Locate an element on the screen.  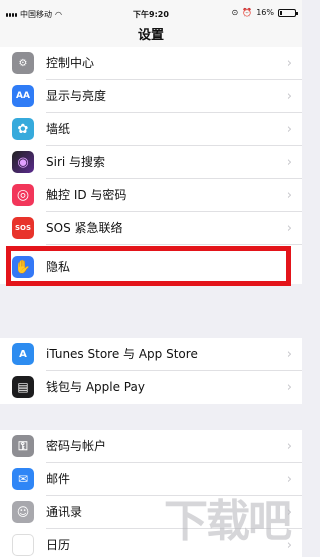
status-right: ⊙ ⏰ 16% is located at coordinates (264, 12).